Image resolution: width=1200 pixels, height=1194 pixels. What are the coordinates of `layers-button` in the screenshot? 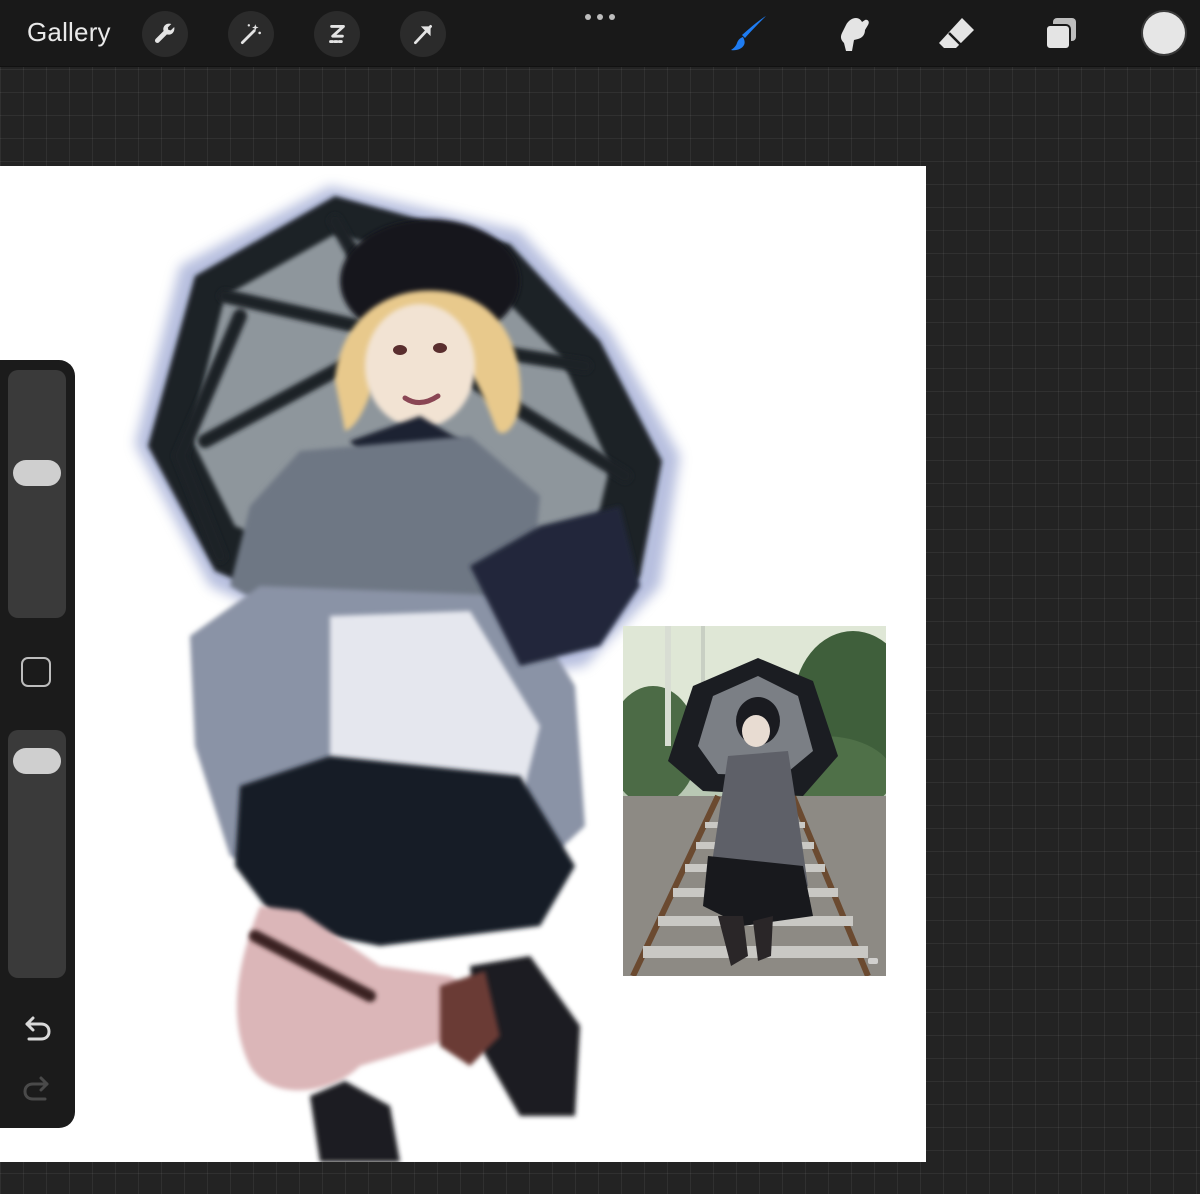 It's located at (1061, 34).